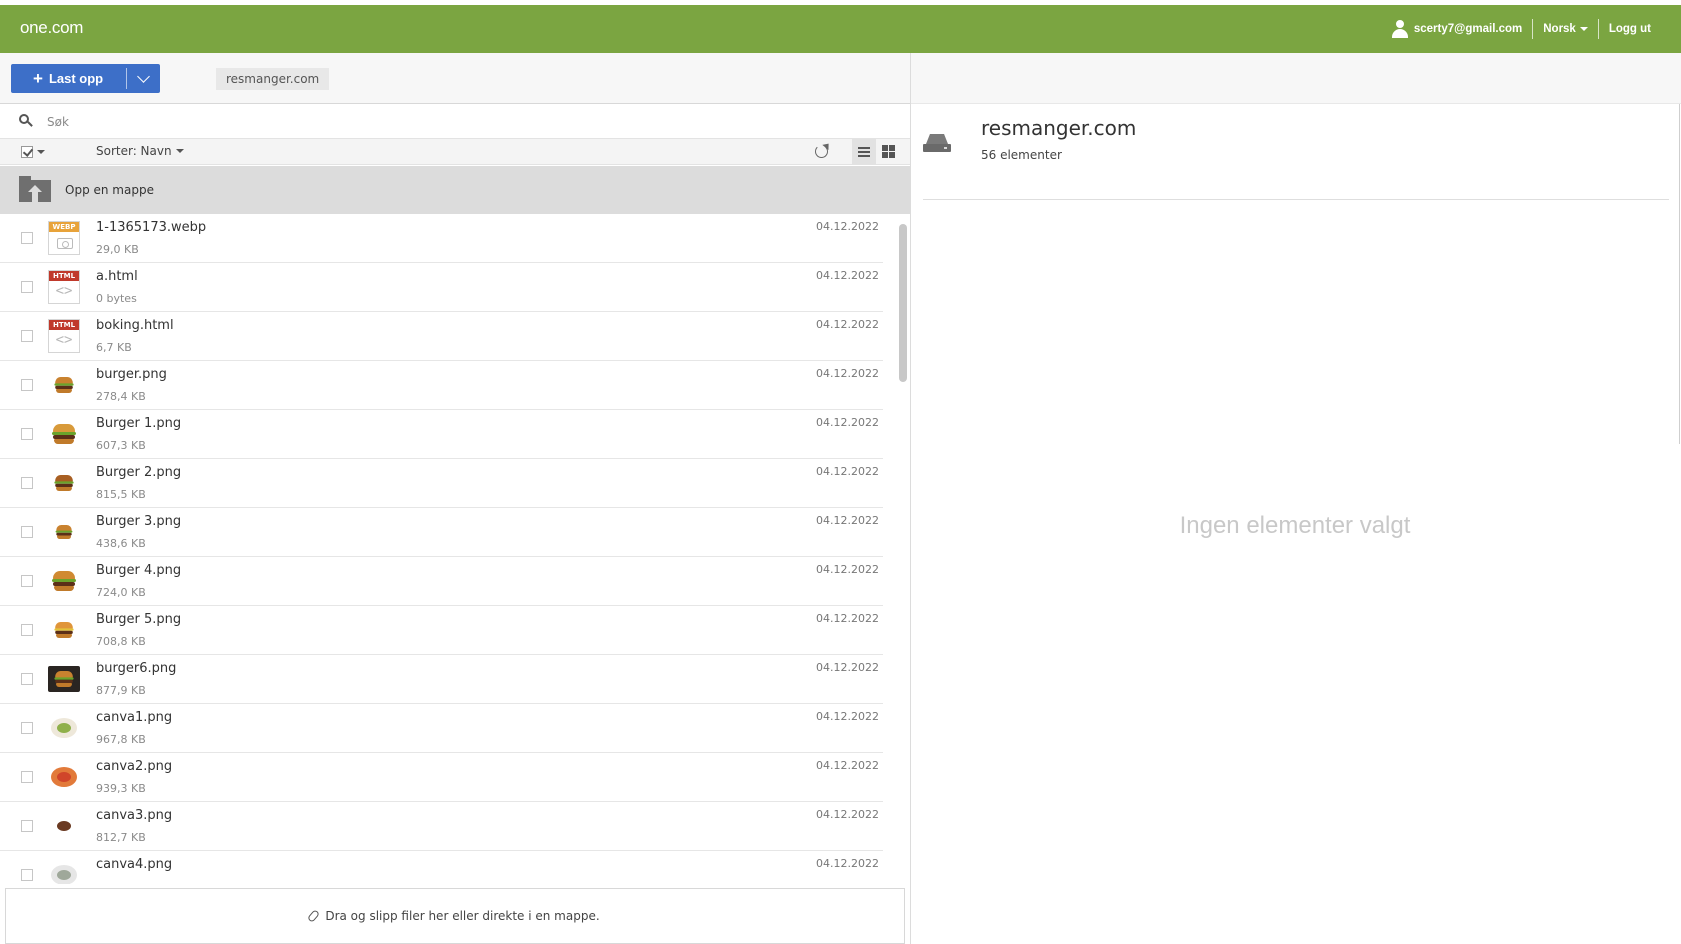  I want to click on search-bar, so click(455, 122).